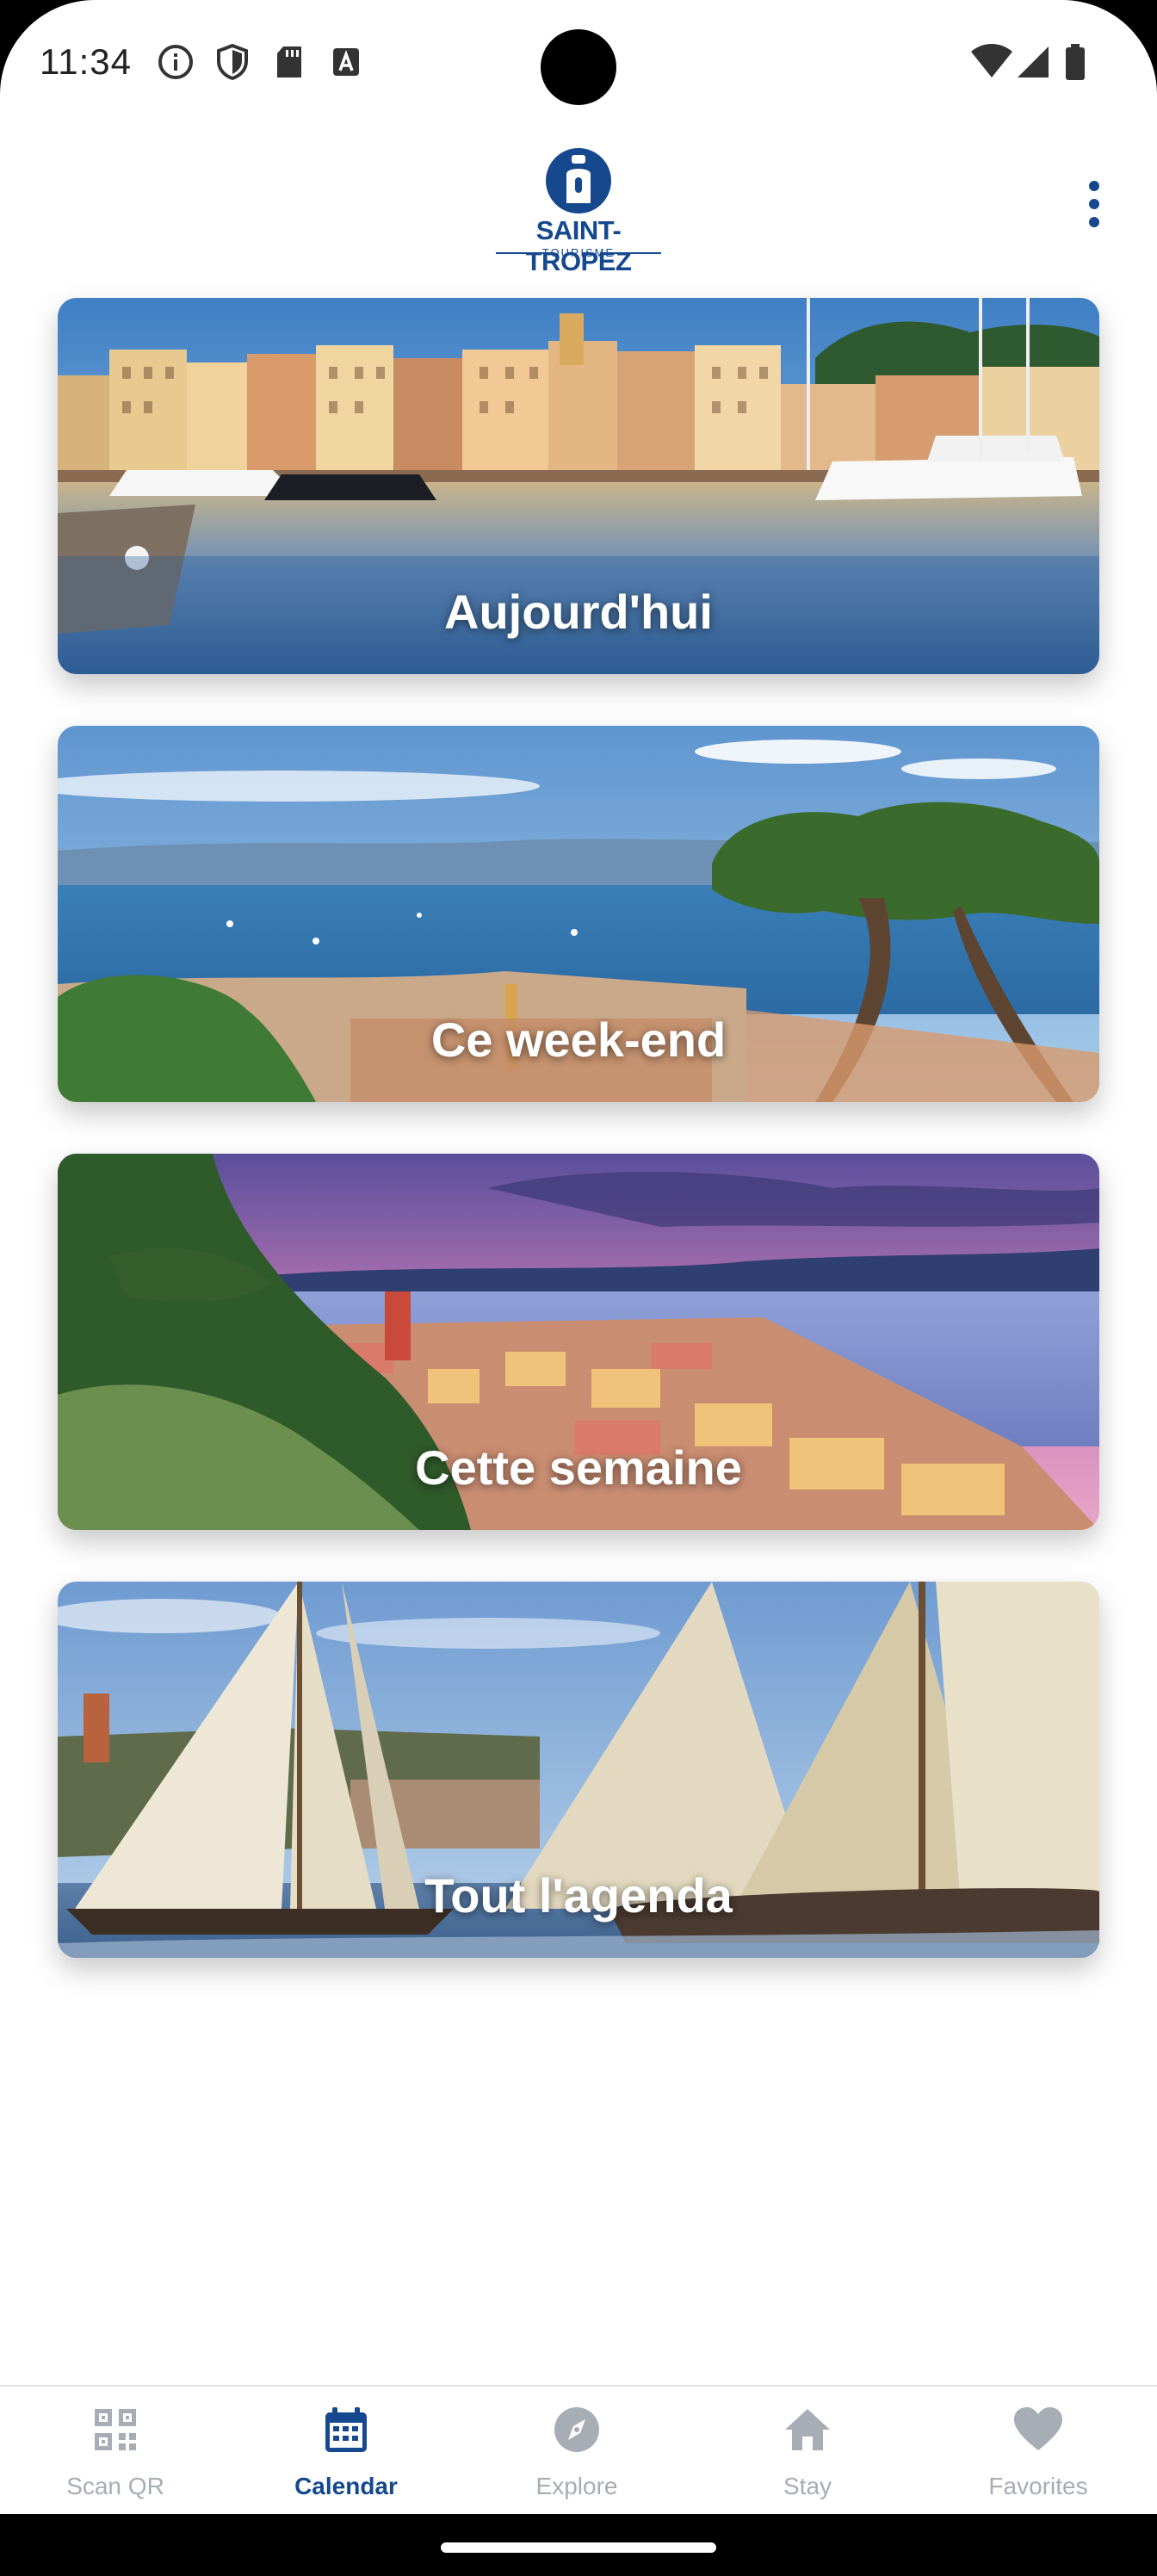 The height and width of the screenshot is (2576, 1157). What do you see at coordinates (579, 1040) in the screenshot?
I see `card-weekend-label: Ce week-end` at bounding box center [579, 1040].